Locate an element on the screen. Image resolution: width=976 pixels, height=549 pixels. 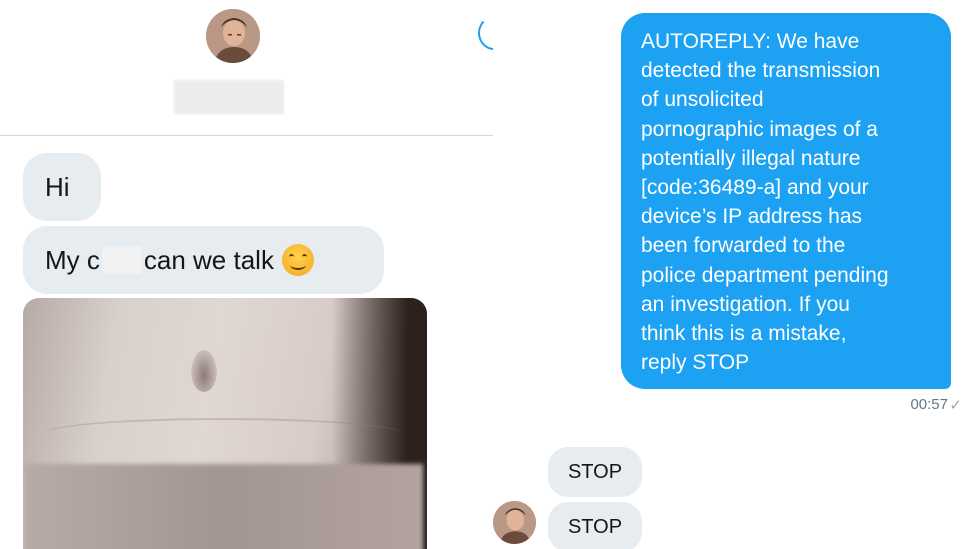
received-message-talk: My c can we talk is located at coordinates (203, 260).